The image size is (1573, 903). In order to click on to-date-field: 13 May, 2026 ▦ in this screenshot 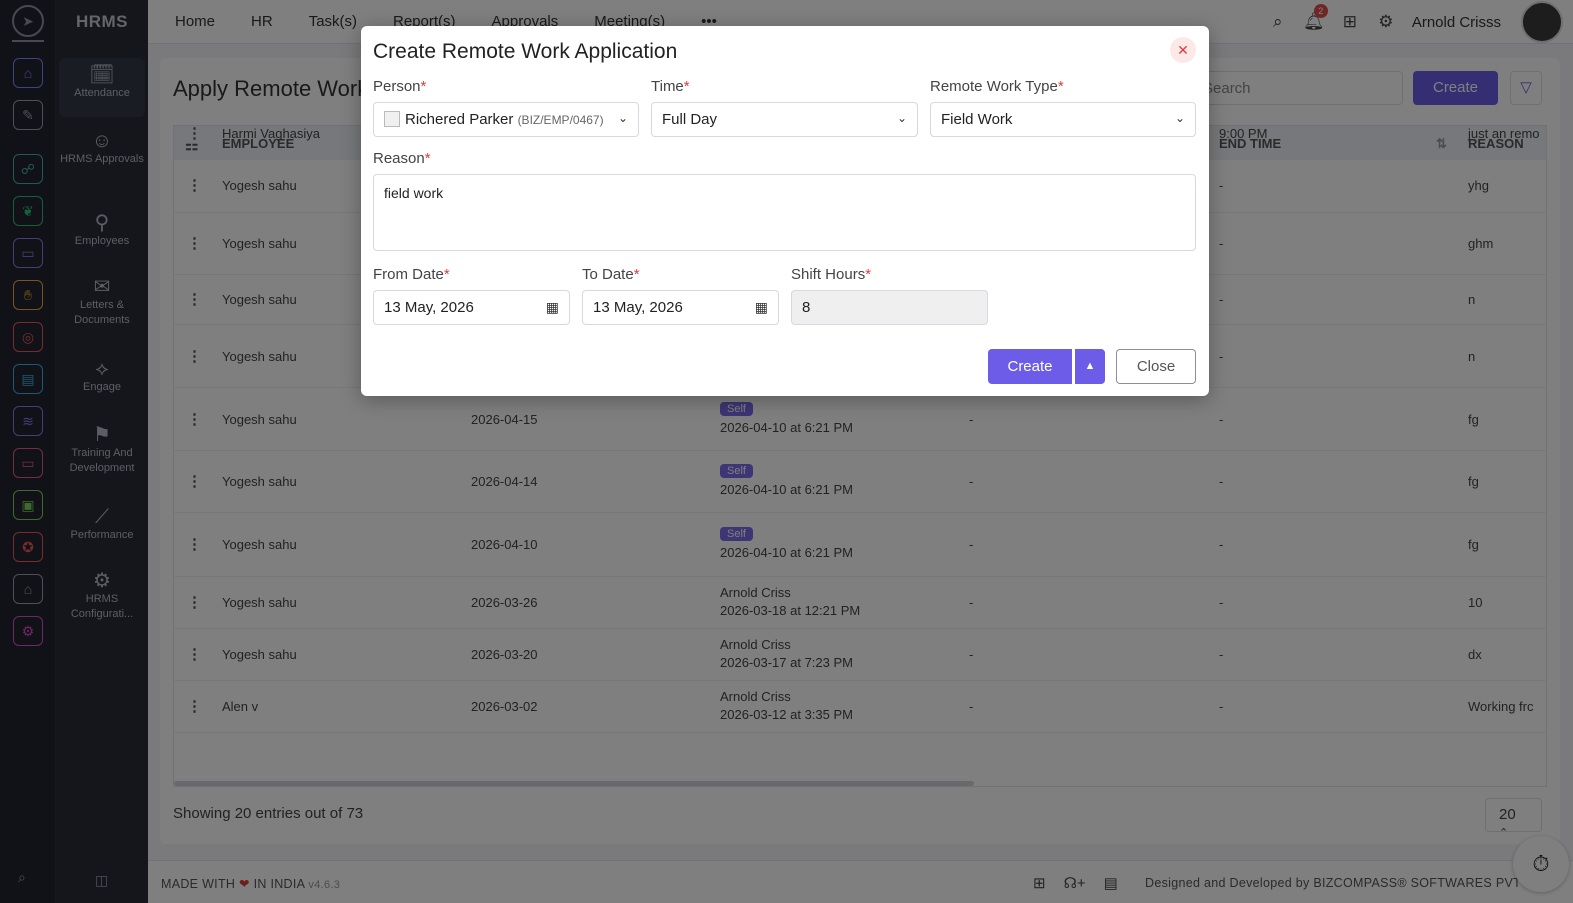, I will do `click(680, 307)`.